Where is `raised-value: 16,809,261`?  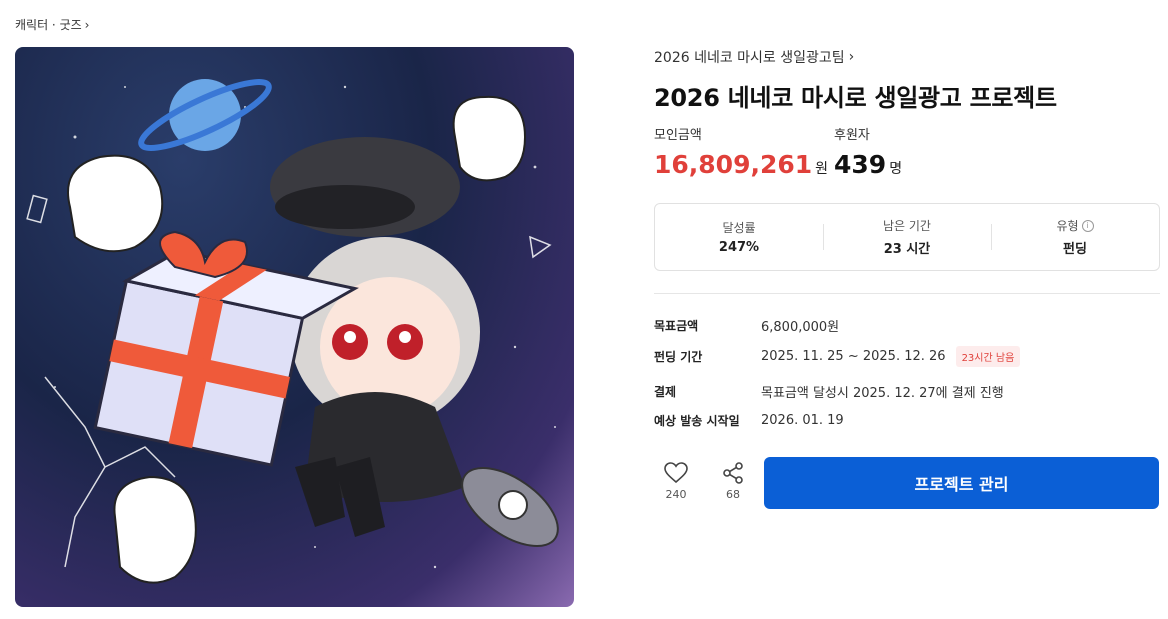
raised-value: 16,809,261 is located at coordinates (733, 164).